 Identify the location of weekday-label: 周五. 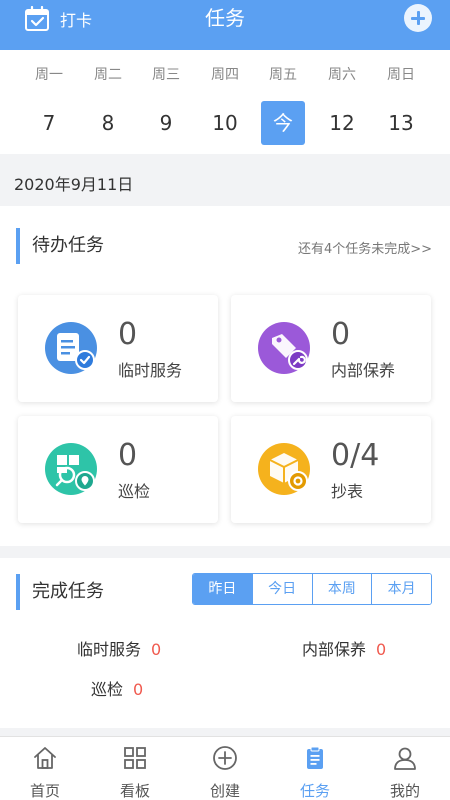
(283, 75).